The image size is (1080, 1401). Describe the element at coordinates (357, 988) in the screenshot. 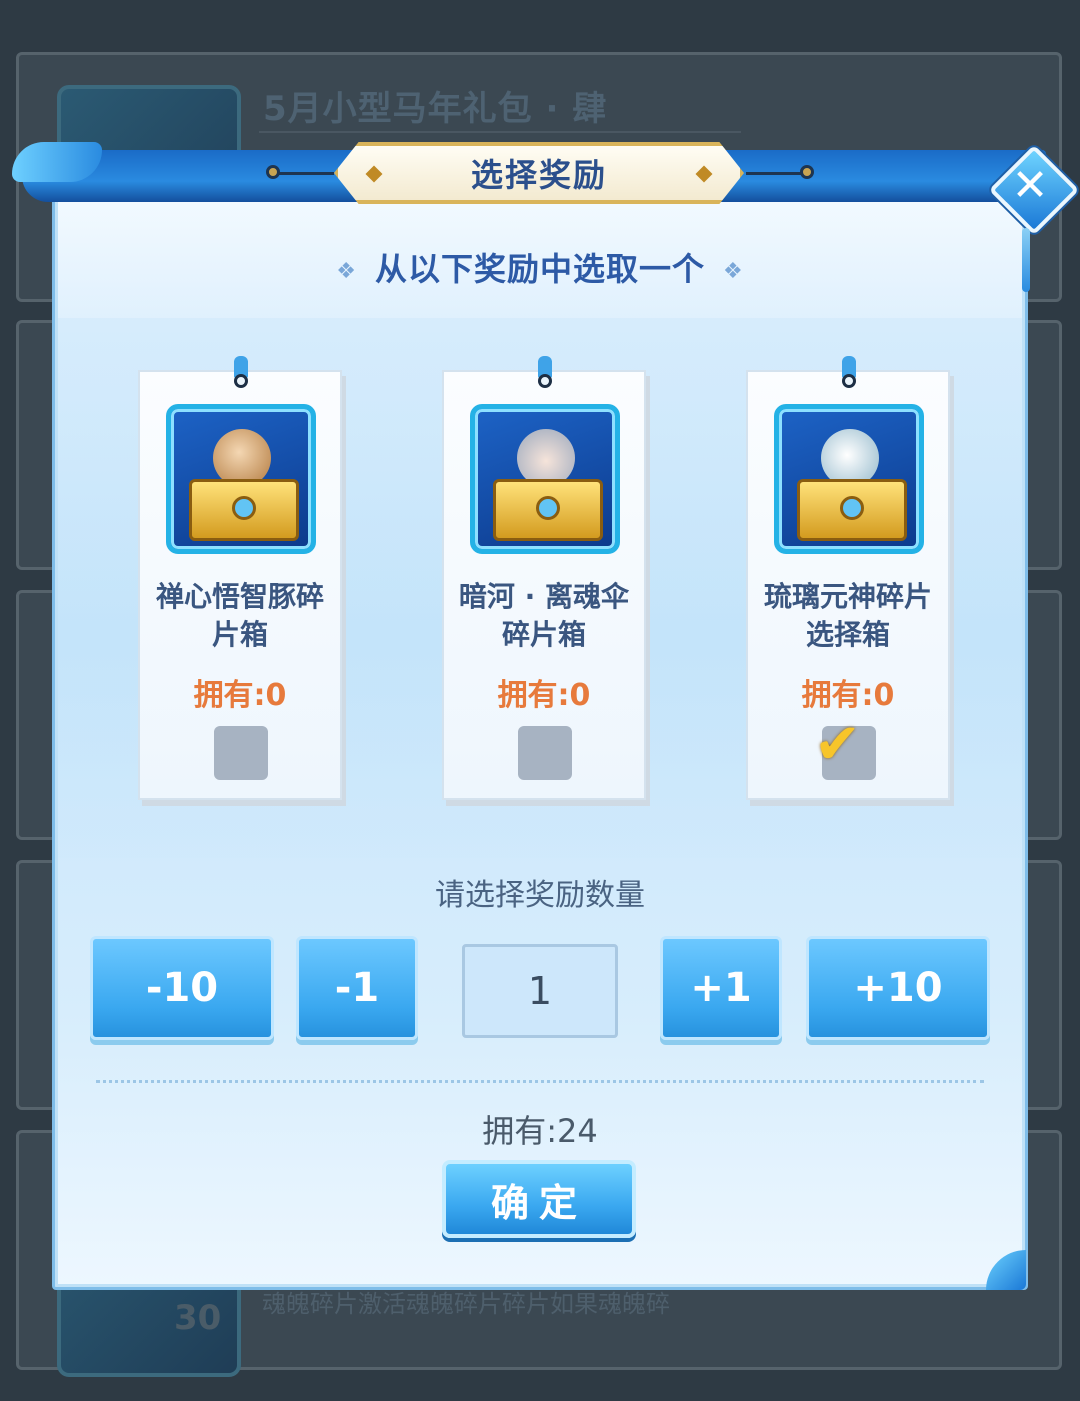

I see `minus-1-button: -1` at that location.